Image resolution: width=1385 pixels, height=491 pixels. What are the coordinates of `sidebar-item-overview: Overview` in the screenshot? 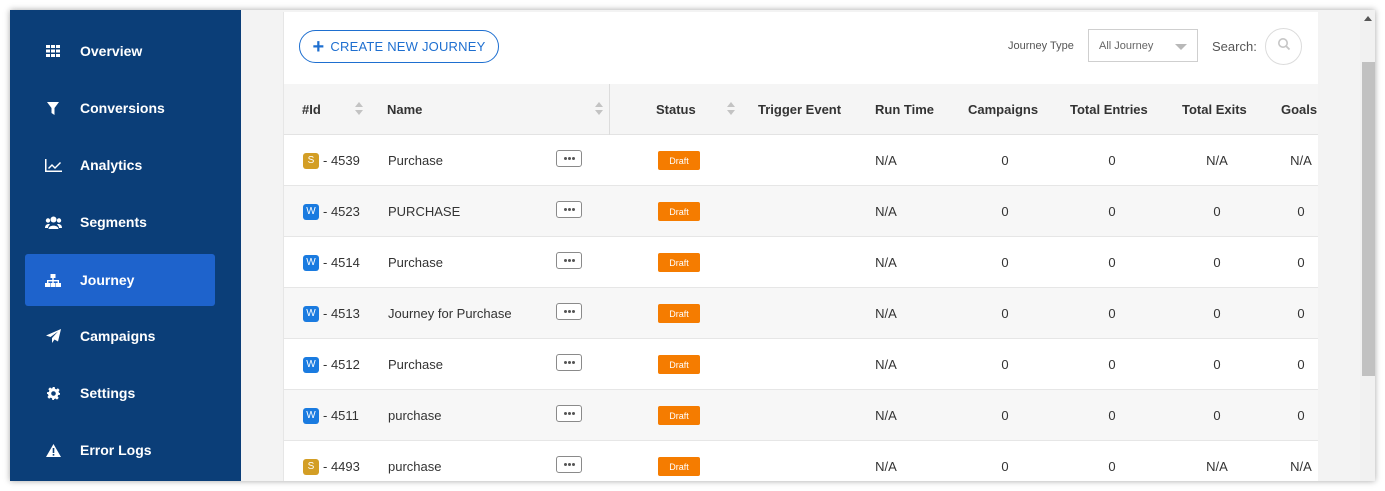 It's located at (120, 51).